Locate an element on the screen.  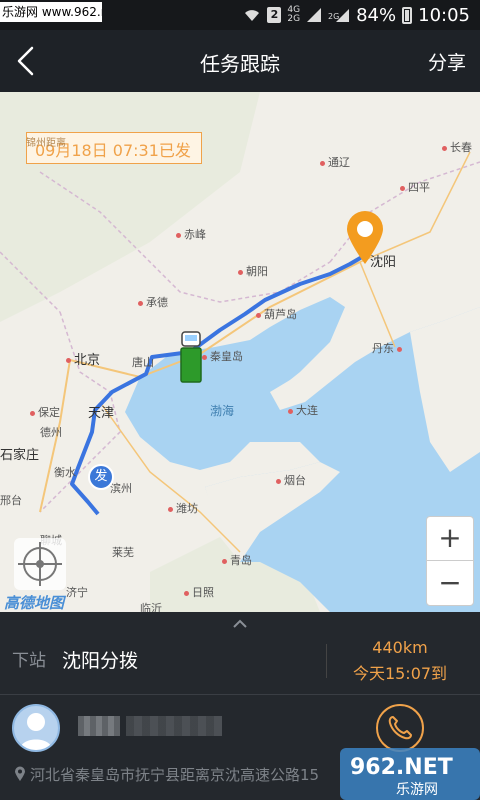
remaining-distance: 440km is located at coordinates (400, 647).